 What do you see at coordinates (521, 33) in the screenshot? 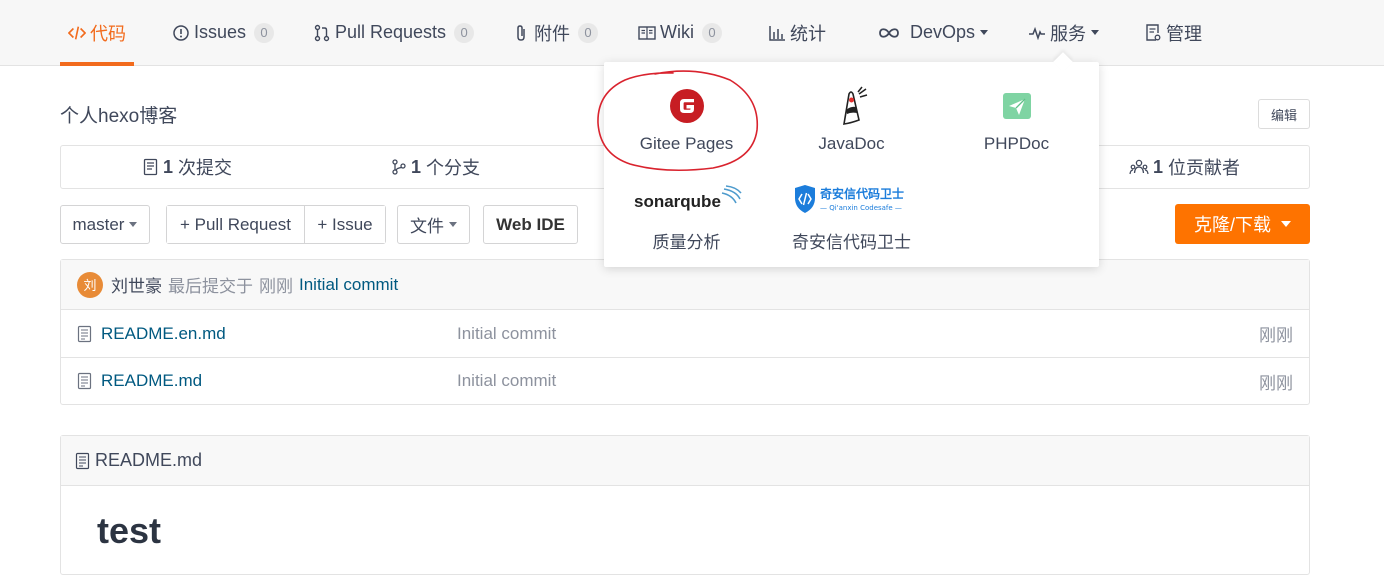
I see `paperclip-icon` at bounding box center [521, 33].